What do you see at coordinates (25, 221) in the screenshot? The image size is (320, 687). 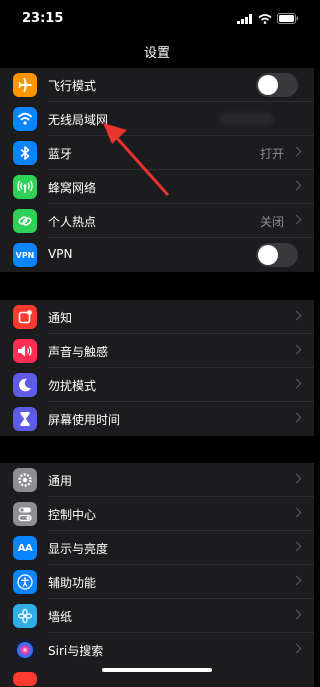 I see `hotspot-icon` at bounding box center [25, 221].